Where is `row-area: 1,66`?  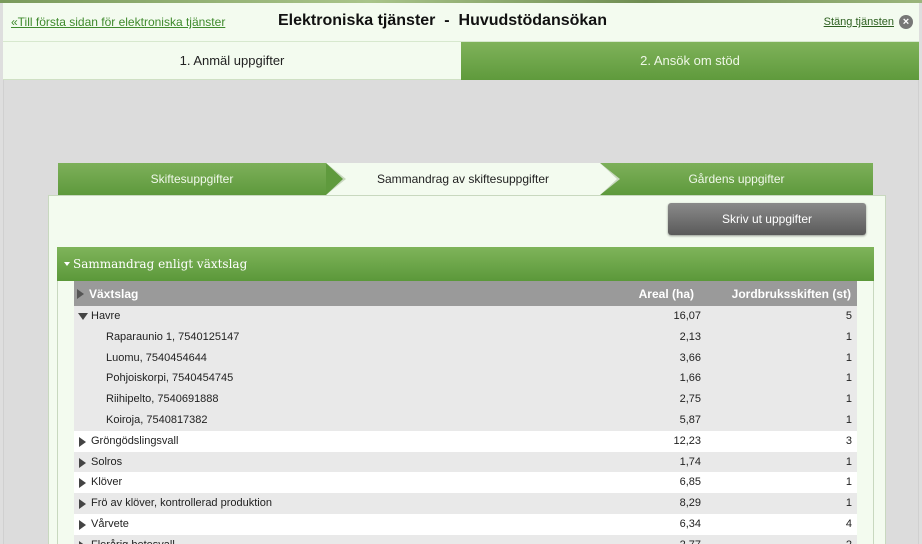 row-area: 1,66 is located at coordinates (690, 378).